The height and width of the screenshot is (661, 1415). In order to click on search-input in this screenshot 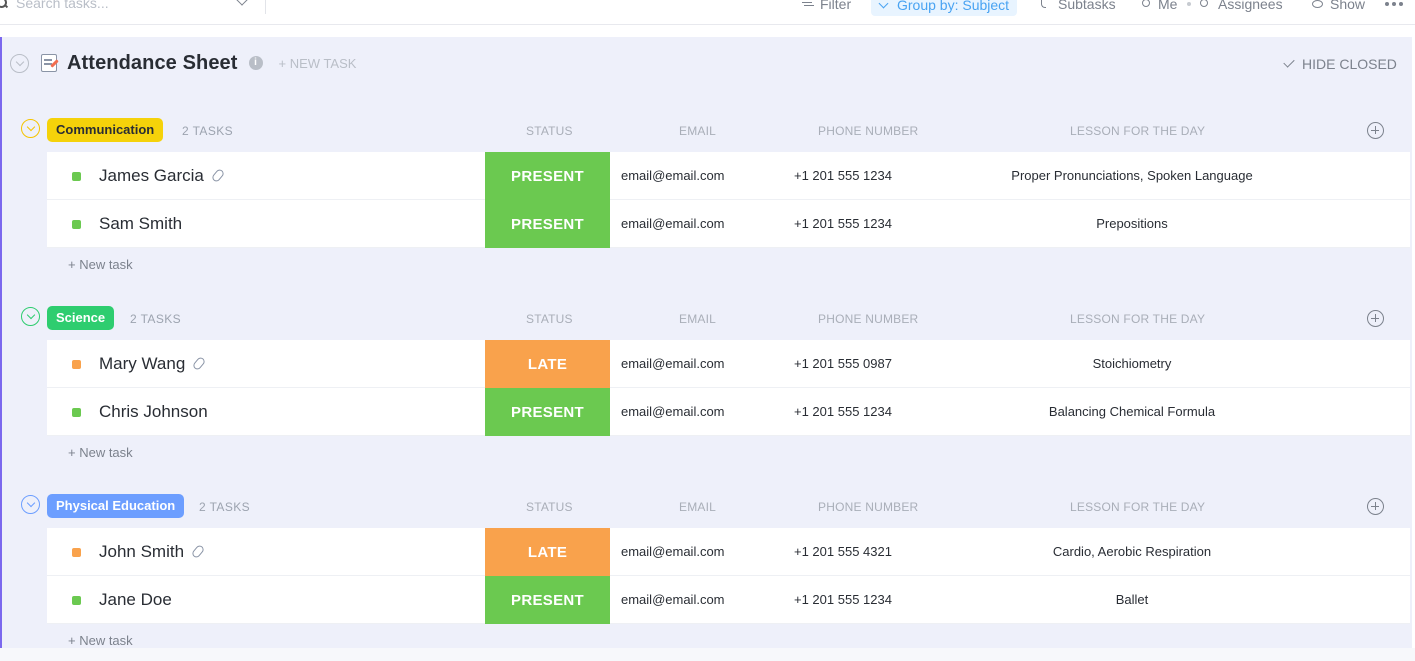, I will do `click(116, 5)`.